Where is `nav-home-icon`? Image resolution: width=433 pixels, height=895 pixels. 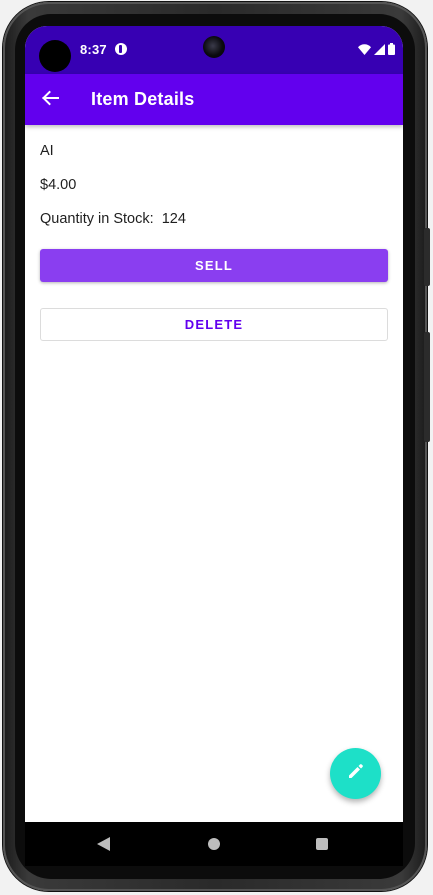 nav-home-icon is located at coordinates (214, 844).